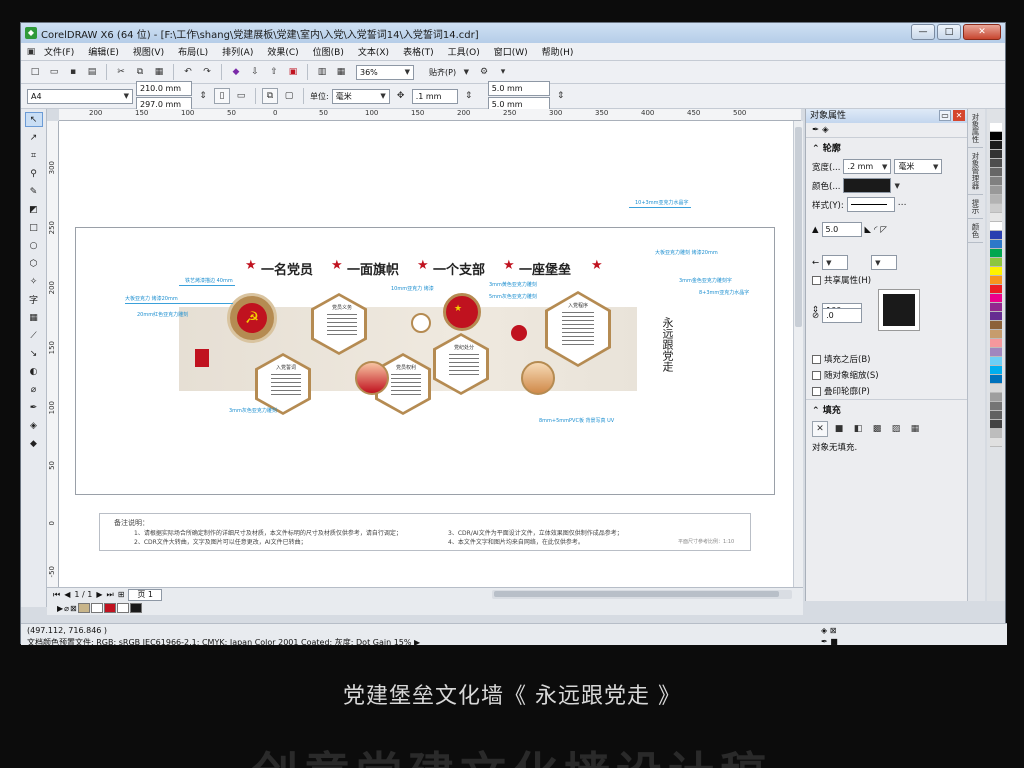  Describe the element at coordinates (109, 595) in the screenshot. I see `last-page-icon: ⏭` at that location.